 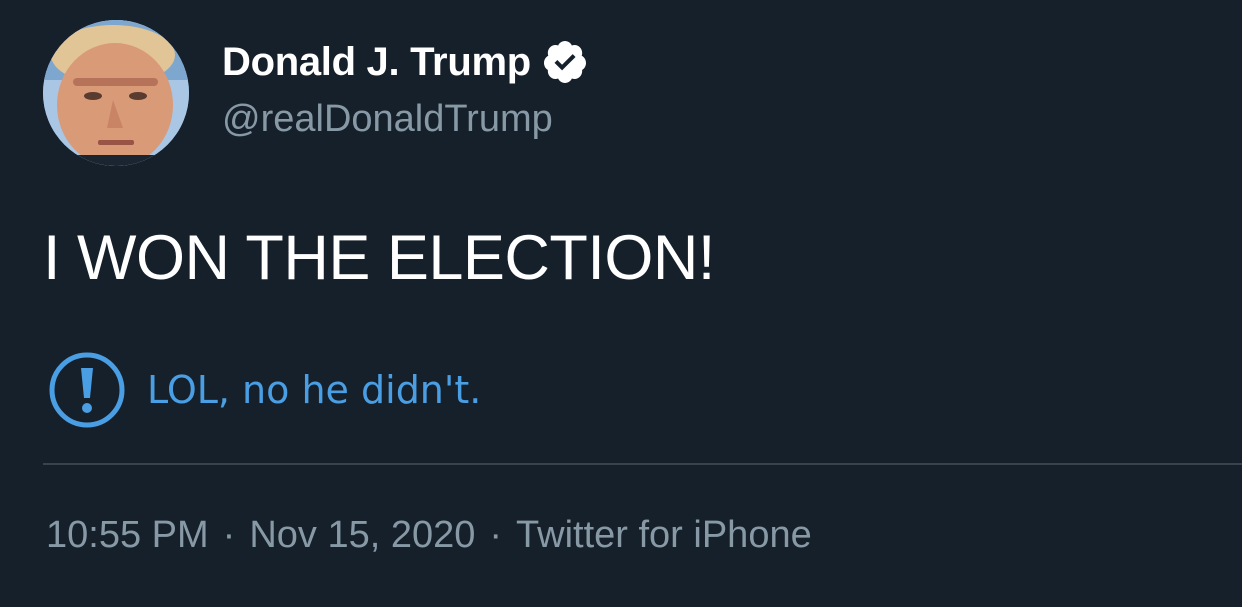 What do you see at coordinates (376, 62) in the screenshot?
I see `author-name: Donald J. Trump` at bounding box center [376, 62].